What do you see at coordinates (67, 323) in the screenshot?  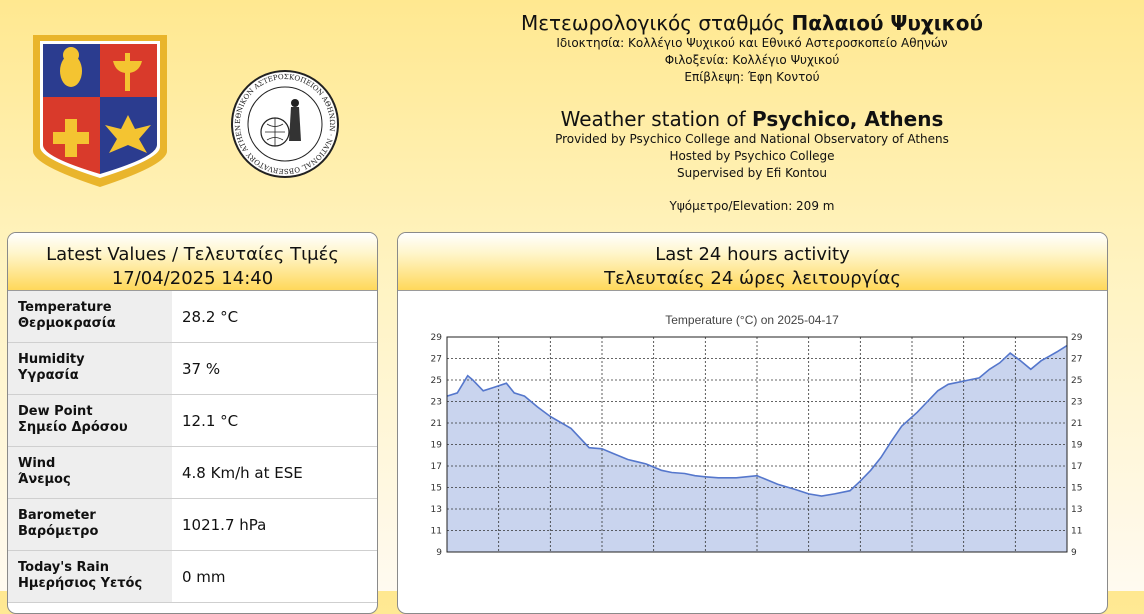 I see `temperature-label-gr: Θερμοκρασία` at bounding box center [67, 323].